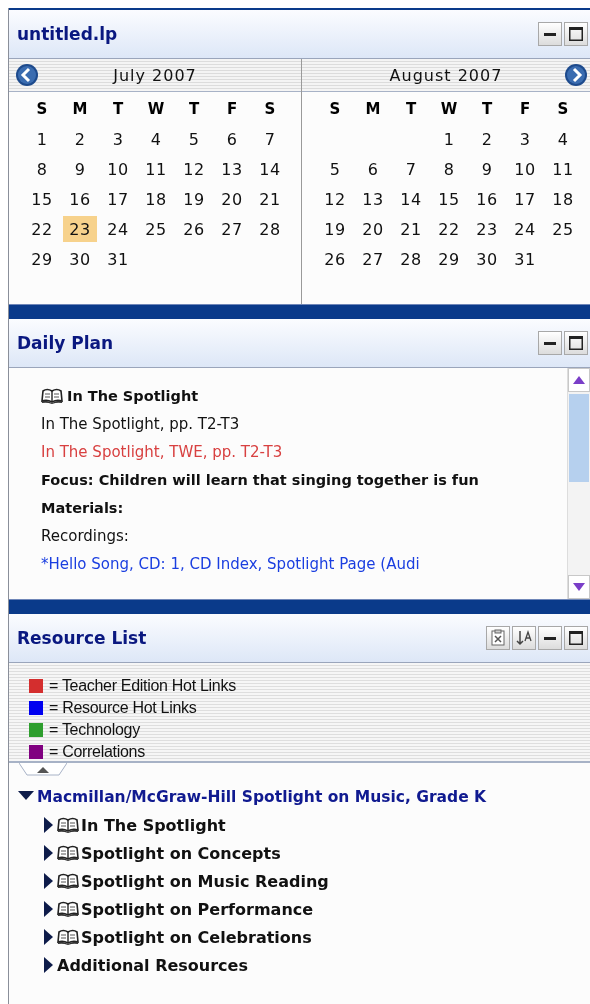  What do you see at coordinates (85, 536) in the screenshot?
I see `plan-text: Recordings:` at bounding box center [85, 536].